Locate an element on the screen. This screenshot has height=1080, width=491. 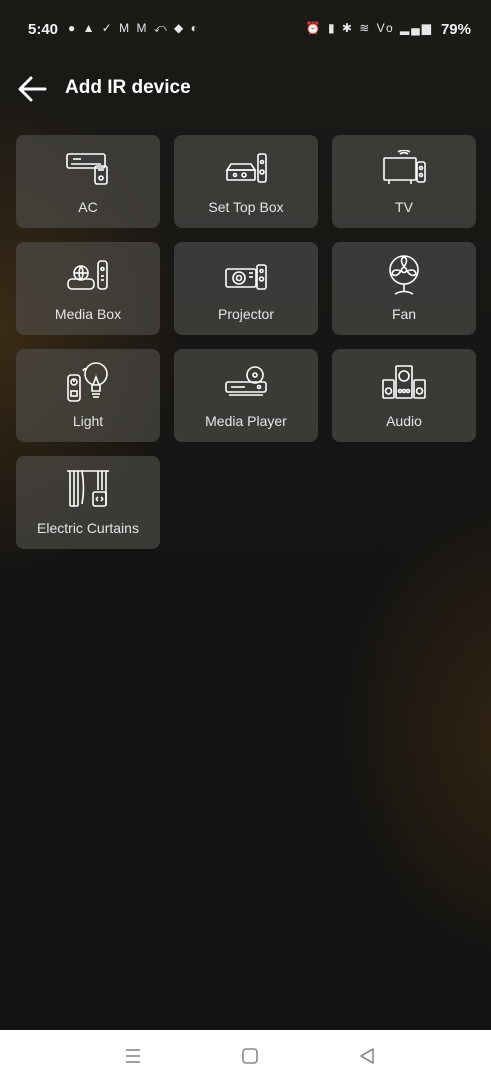
device-tile-projector: Projector is located at coordinates (246, 288).